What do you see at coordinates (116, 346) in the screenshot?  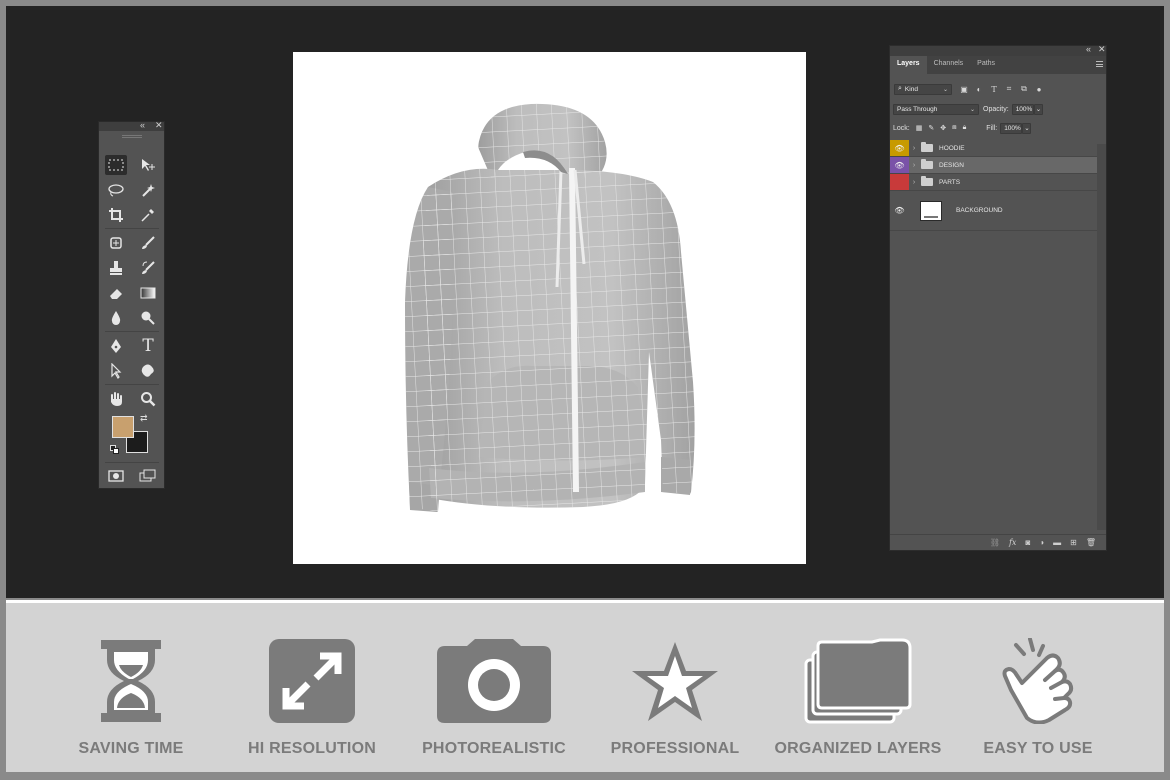 I see `pen-tool` at bounding box center [116, 346].